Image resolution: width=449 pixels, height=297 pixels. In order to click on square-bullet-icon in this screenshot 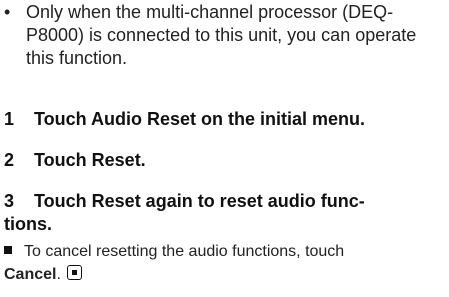, I will do `click(8, 250)`.